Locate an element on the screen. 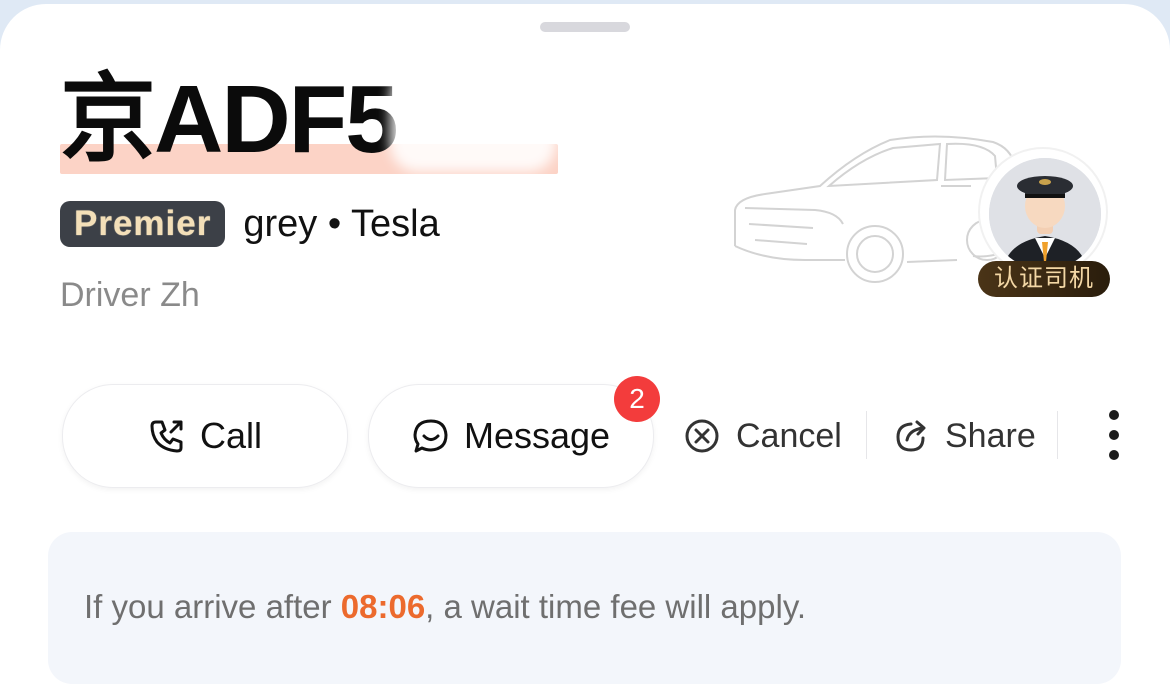 Image resolution: width=1170 pixels, height=699 pixels. share-button: Share is located at coordinates (964, 436).